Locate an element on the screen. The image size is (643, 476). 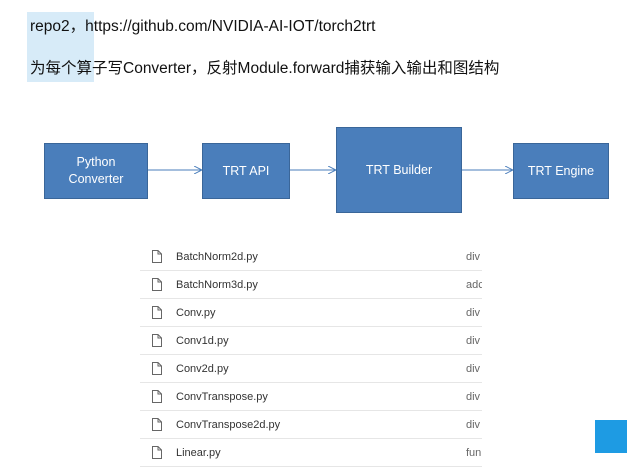
accent-square is located at coordinates (611, 436).